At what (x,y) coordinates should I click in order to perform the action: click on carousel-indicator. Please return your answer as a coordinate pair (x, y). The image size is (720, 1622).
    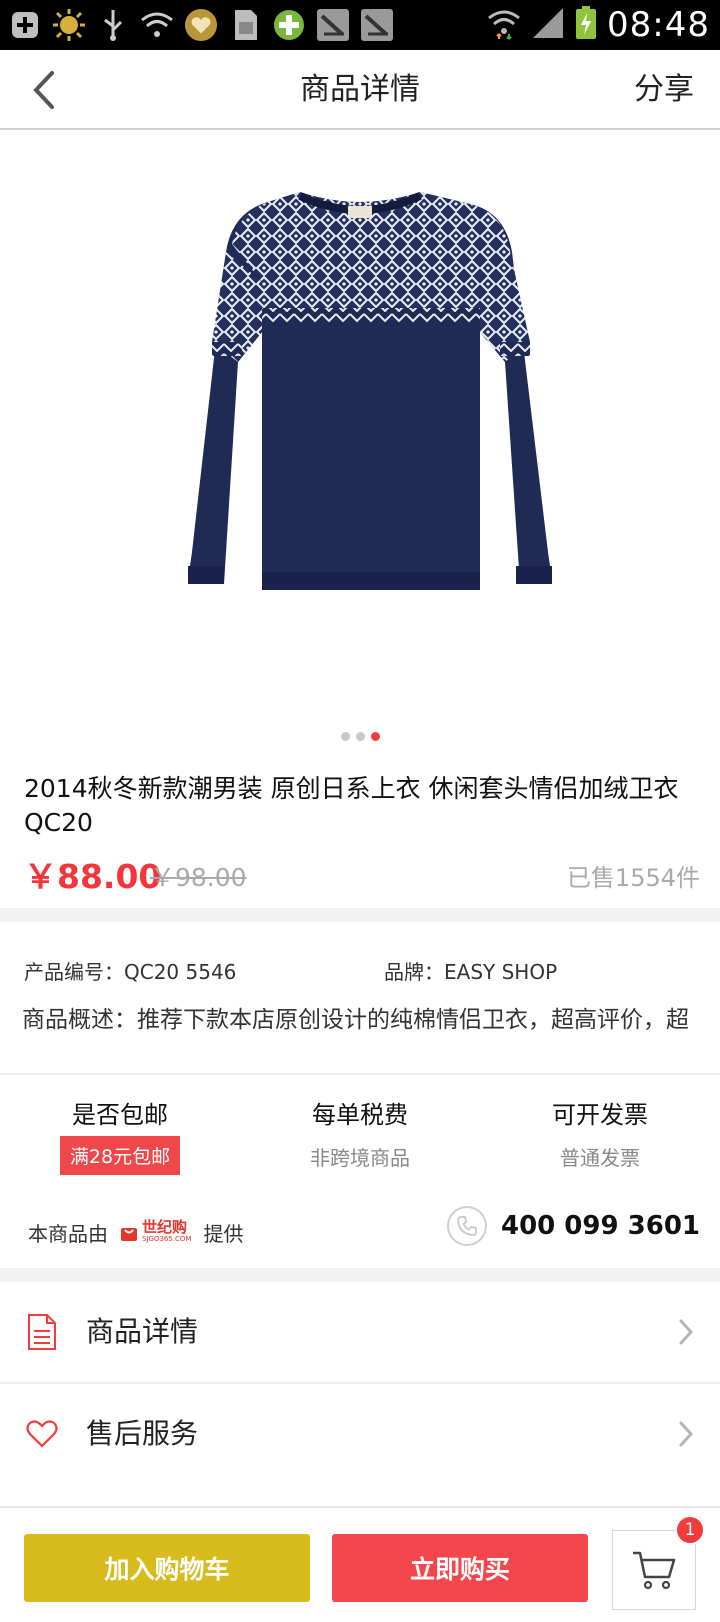
    Looking at the image, I should click on (360, 736).